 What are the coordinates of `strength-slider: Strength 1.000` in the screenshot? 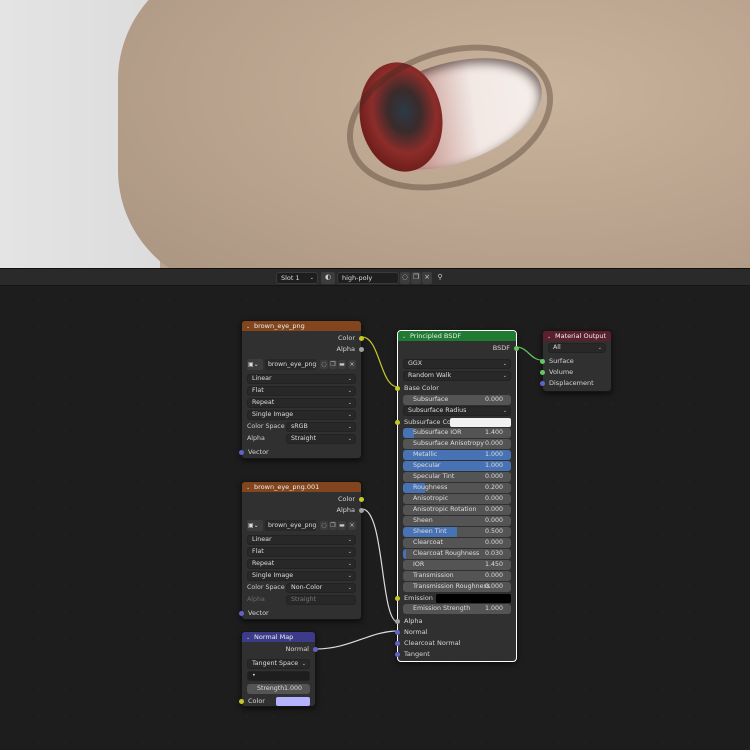 It's located at (278, 689).